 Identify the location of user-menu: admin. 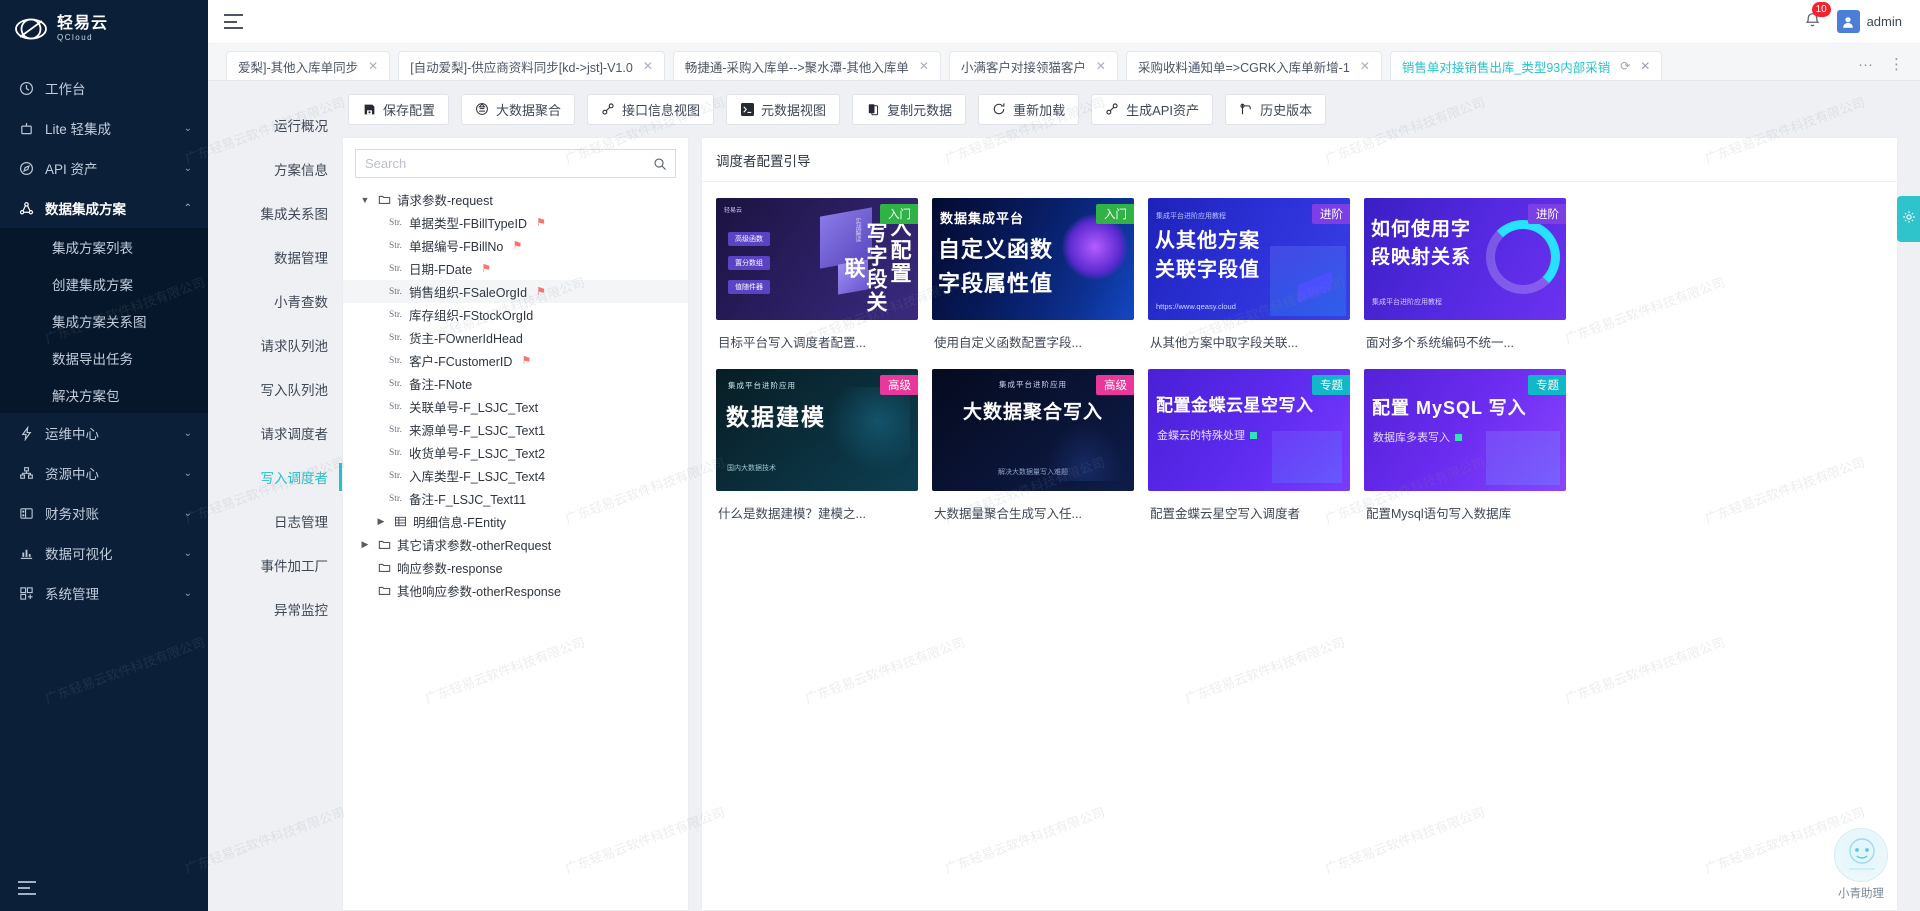
(1869, 21).